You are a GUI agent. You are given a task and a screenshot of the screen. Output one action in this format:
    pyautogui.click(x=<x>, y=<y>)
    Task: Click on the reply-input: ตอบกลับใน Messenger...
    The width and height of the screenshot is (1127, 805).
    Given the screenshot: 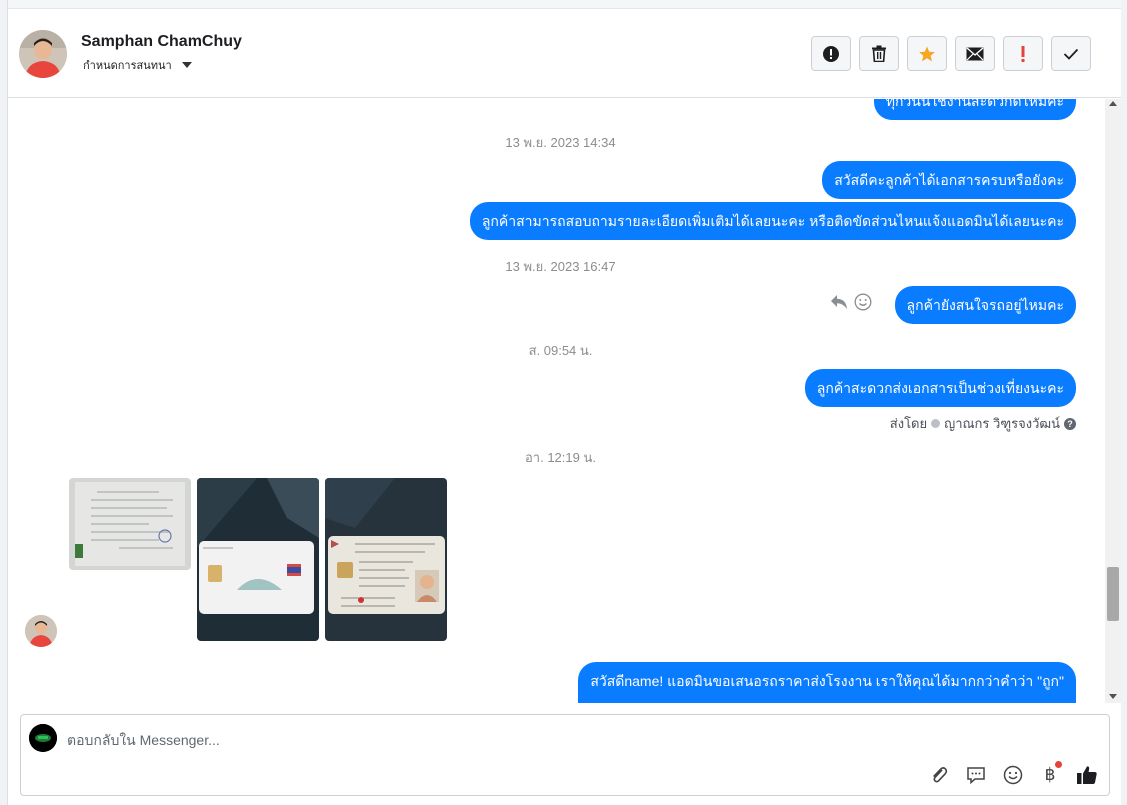 What is the action you would take?
    pyautogui.click(x=143, y=741)
    